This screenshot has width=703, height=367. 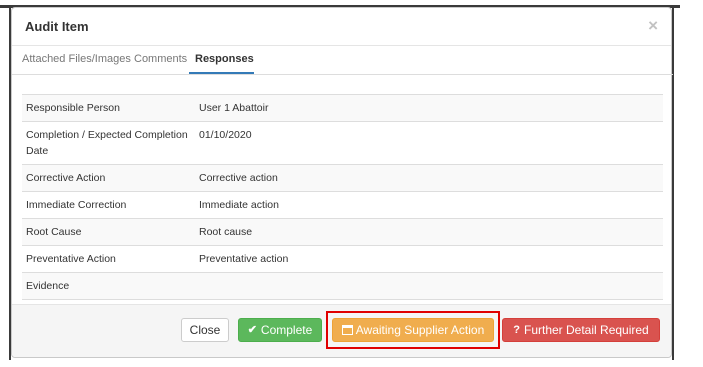 What do you see at coordinates (286, 330) in the screenshot?
I see `complete-label: Complete` at bounding box center [286, 330].